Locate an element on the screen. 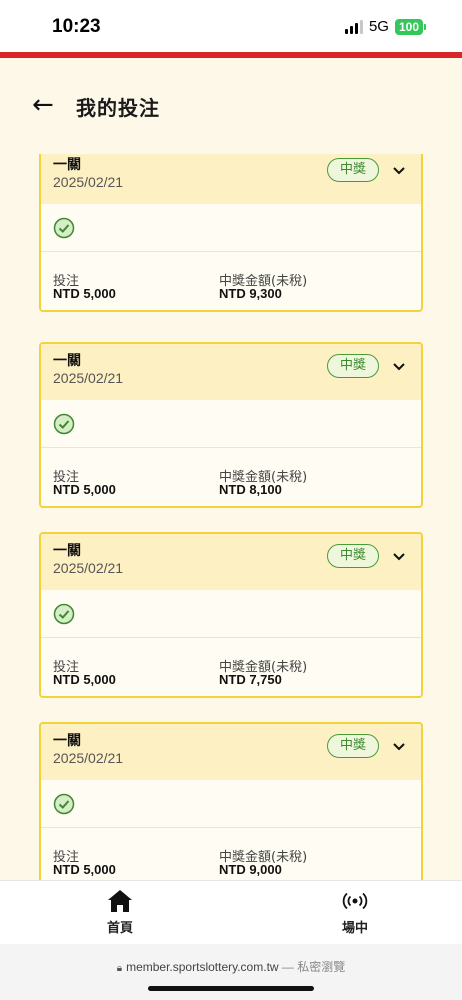 This screenshot has height=1000, width=462. battery-level: 100 is located at coordinates (408, 26).